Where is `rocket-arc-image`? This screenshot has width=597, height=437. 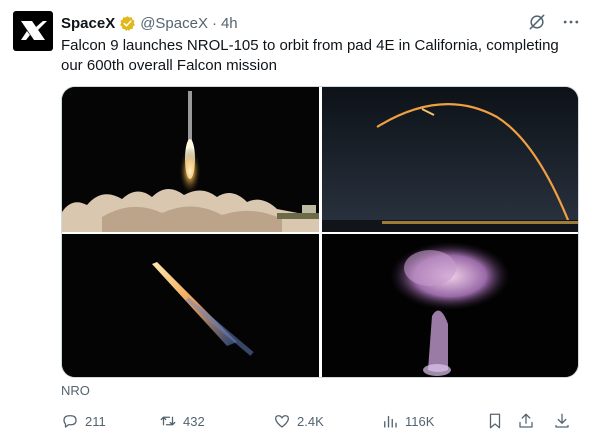
rocket-arc-image is located at coordinates (450, 159).